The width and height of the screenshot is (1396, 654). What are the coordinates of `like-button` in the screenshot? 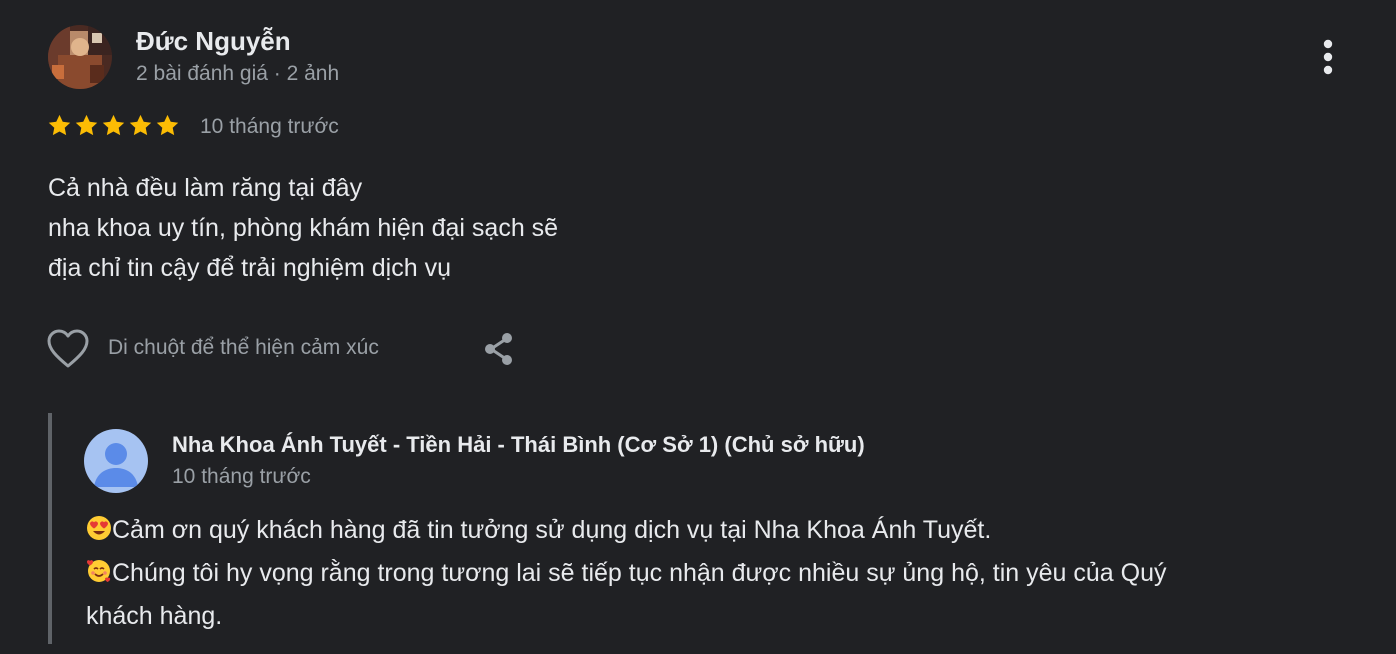 It's located at (68, 349).